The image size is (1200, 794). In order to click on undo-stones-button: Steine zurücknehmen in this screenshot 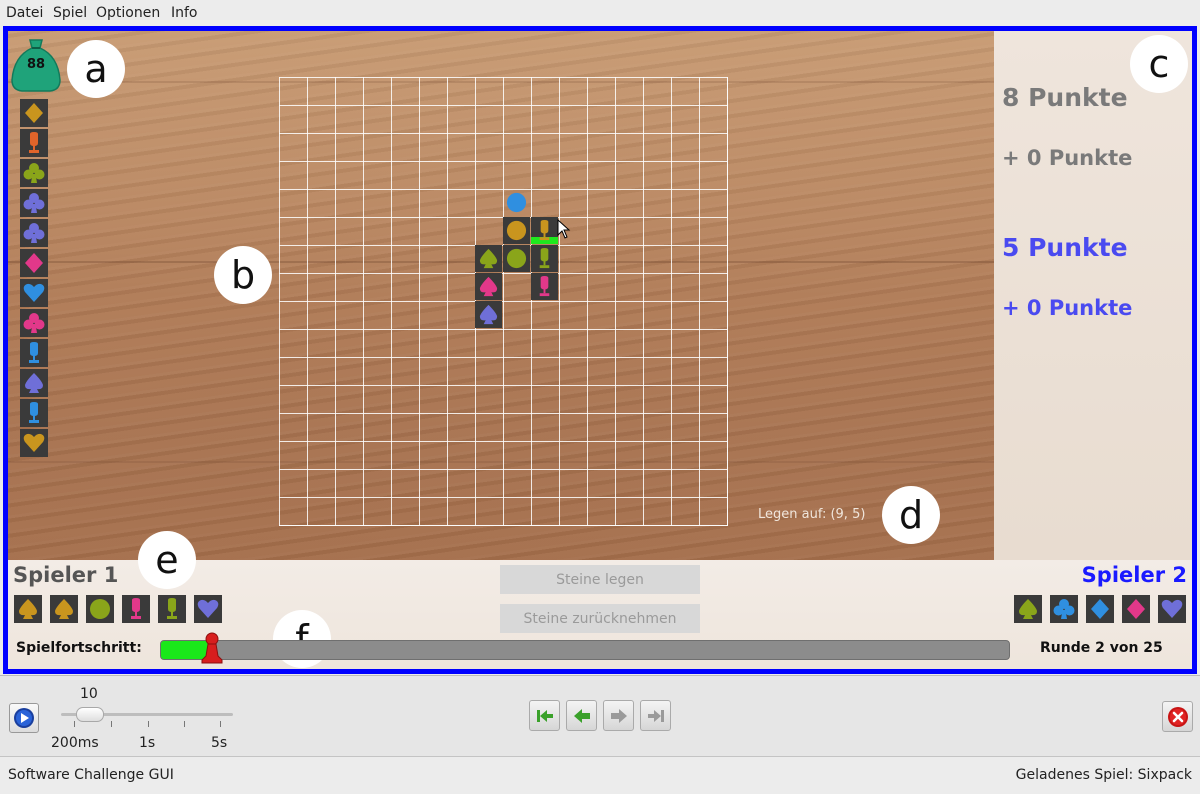, I will do `click(600, 618)`.